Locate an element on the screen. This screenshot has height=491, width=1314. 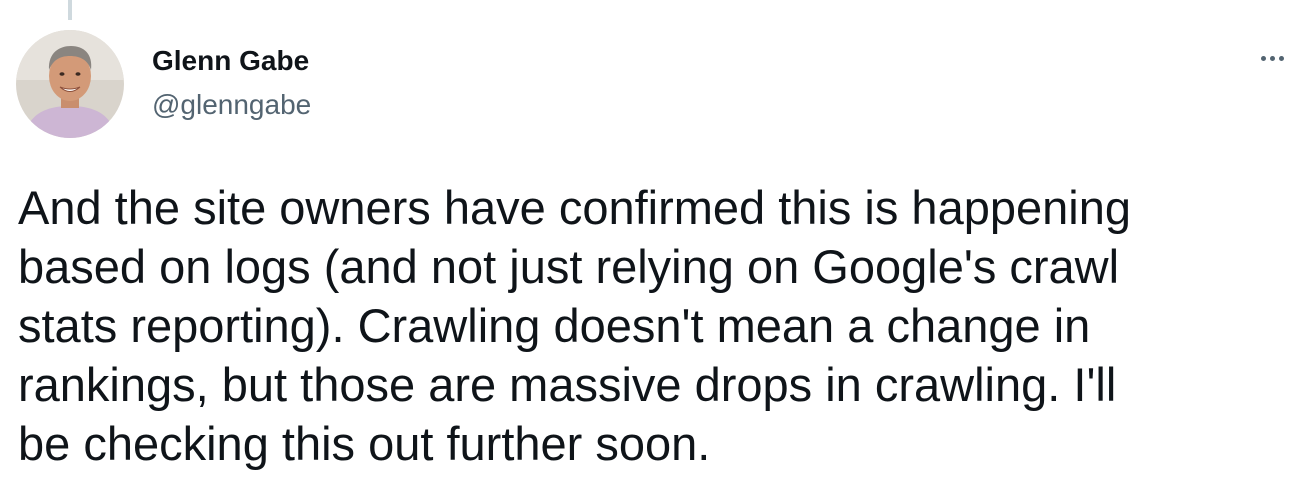
more-options-button is located at coordinates (1272, 58).